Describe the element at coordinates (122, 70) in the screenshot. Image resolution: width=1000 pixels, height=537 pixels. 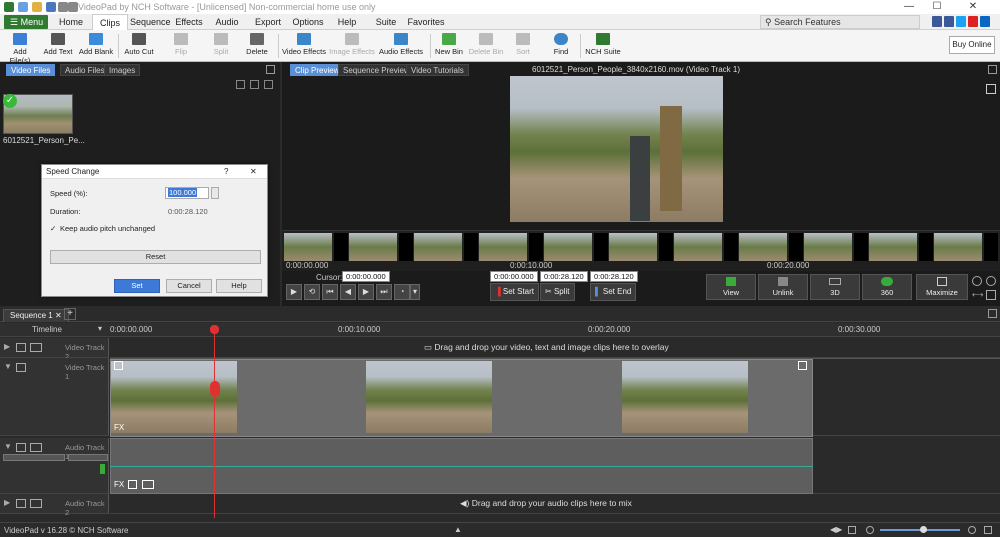
I see `tab-images: Images` at that location.